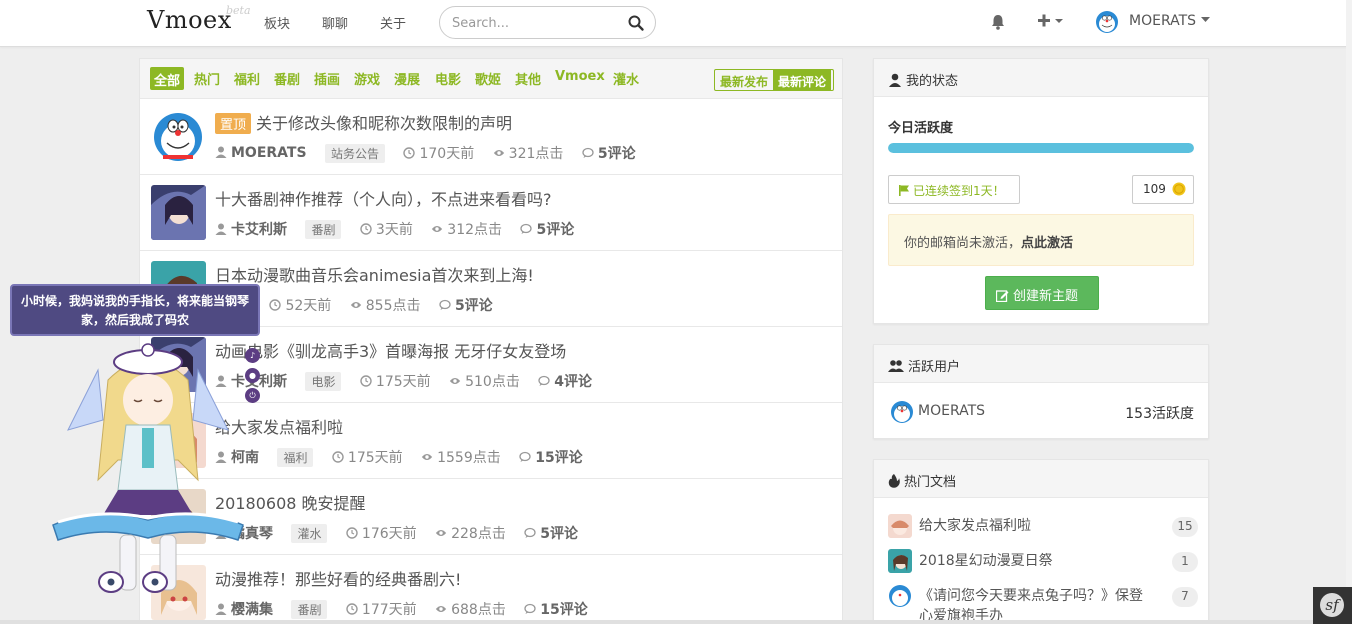 The image size is (1352, 624). What do you see at coordinates (1205, 19) in the screenshot?
I see `caret-down-icon` at bounding box center [1205, 19].